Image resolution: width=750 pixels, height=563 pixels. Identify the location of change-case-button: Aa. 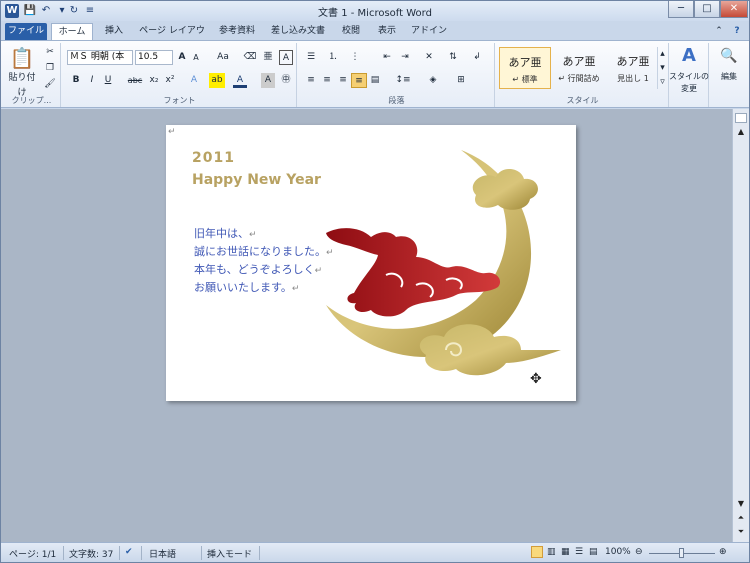
(223, 57).